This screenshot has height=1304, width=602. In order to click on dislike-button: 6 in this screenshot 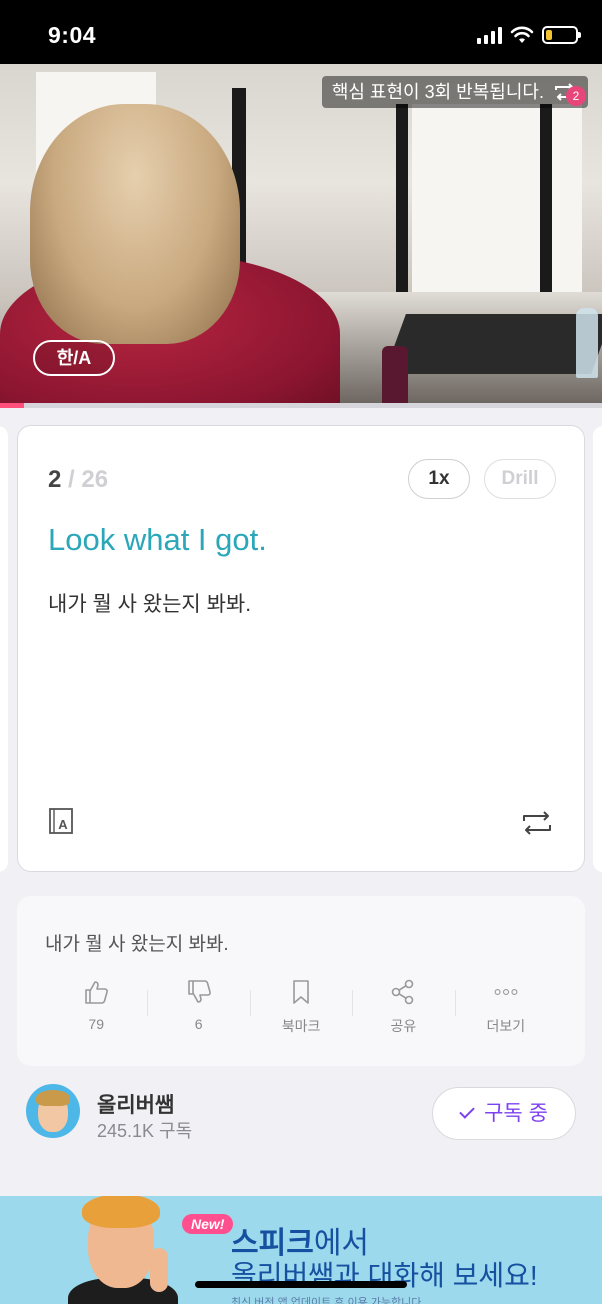, I will do `click(198, 1008)`.